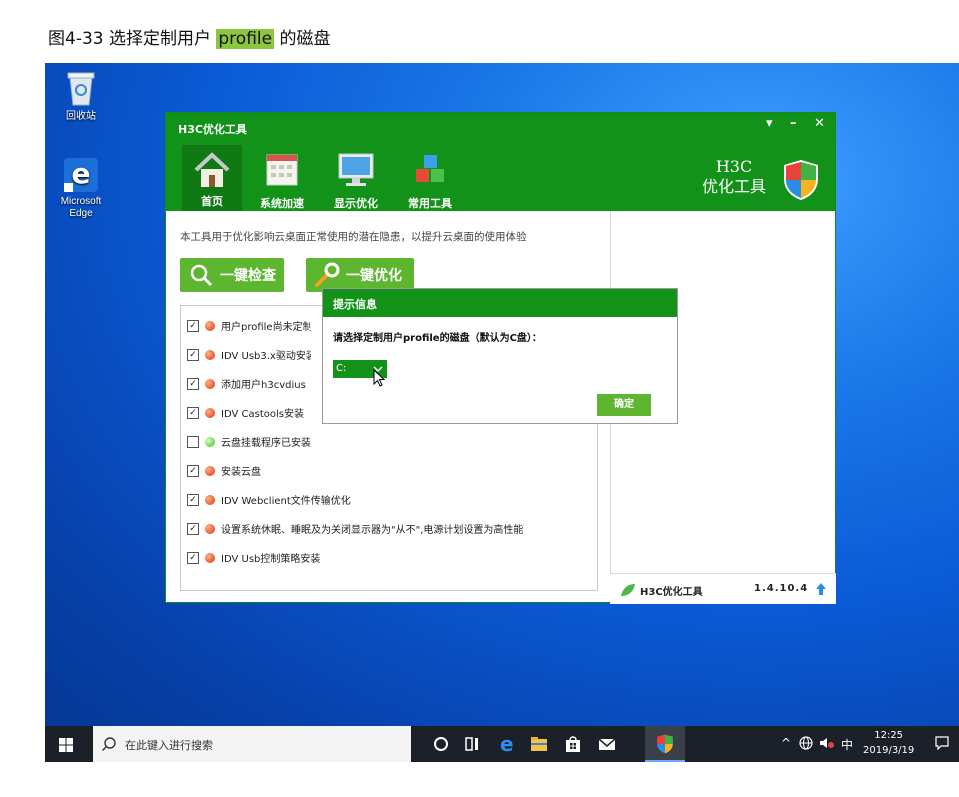  What do you see at coordinates (889, 735) in the screenshot?
I see `clock-time: 12:25` at bounding box center [889, 735].